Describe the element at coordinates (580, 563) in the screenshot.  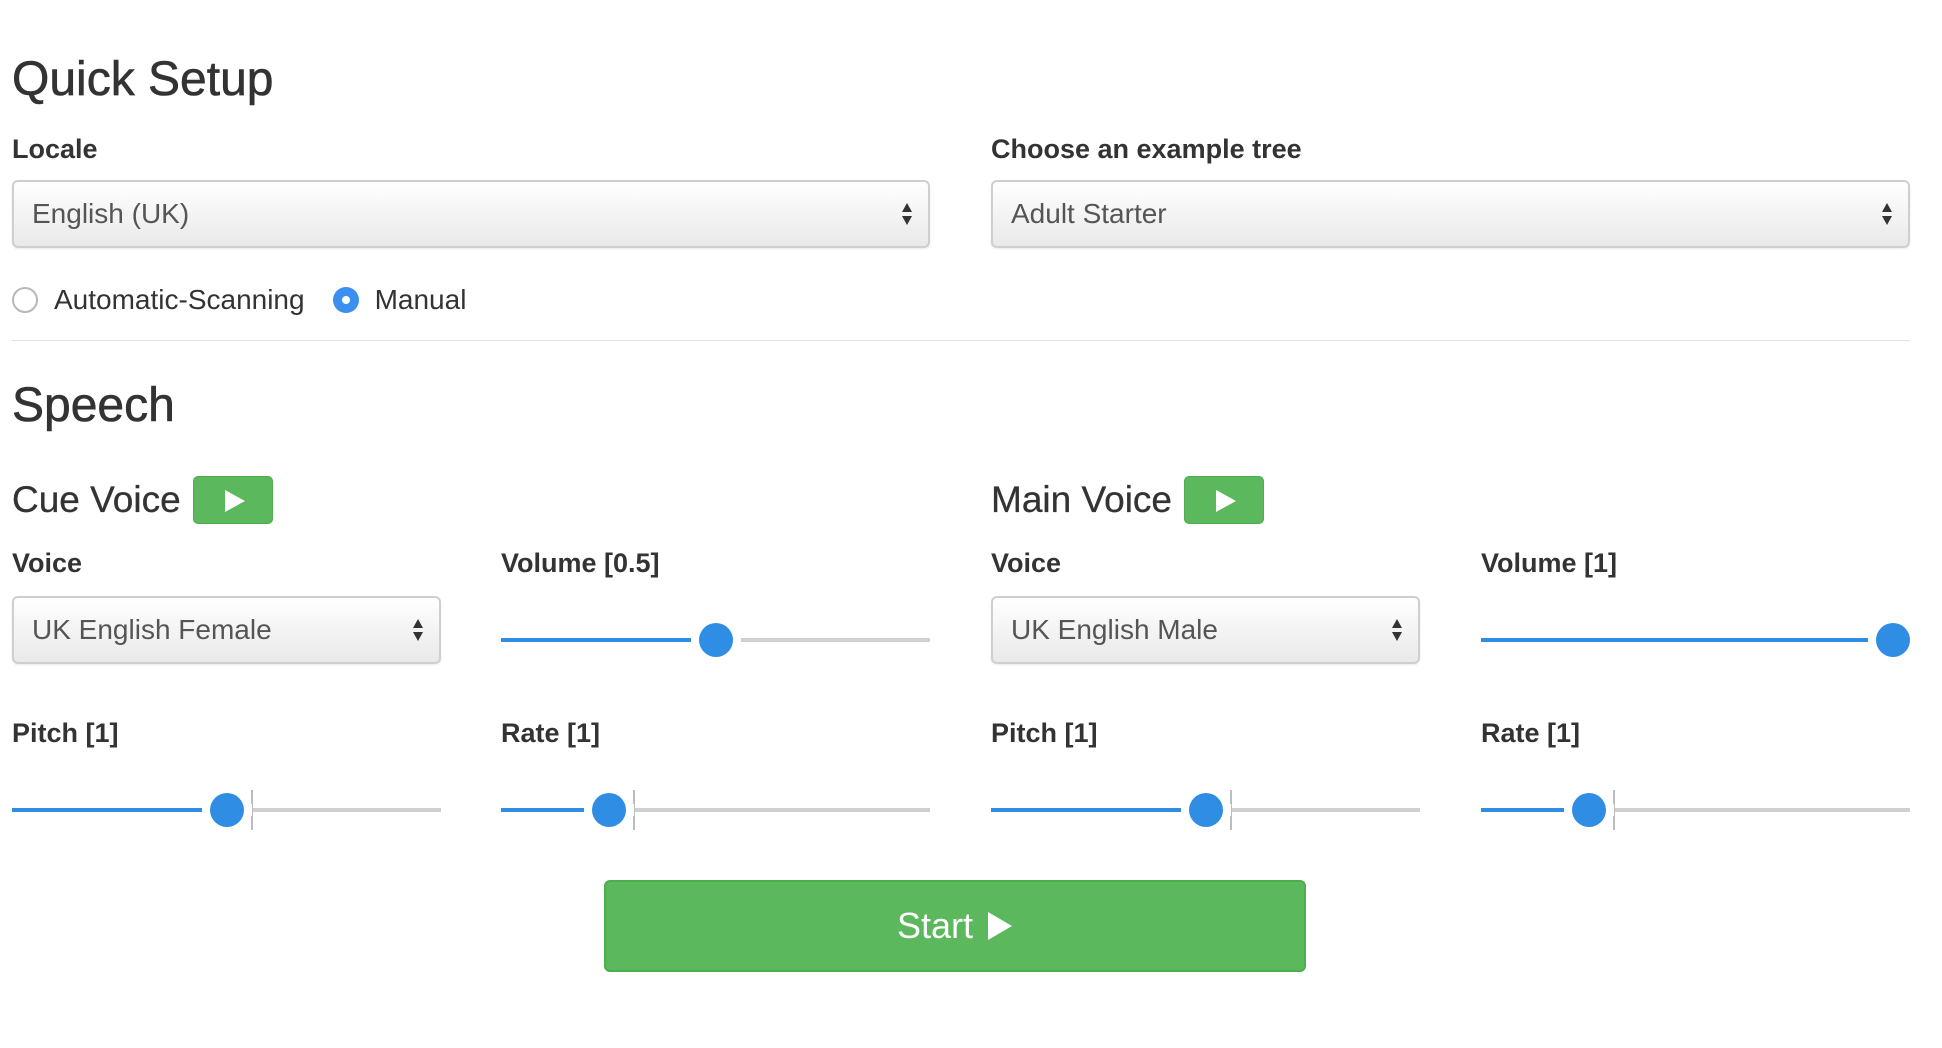
I see `cue-volume-label: Volume [0.5]` at that location.